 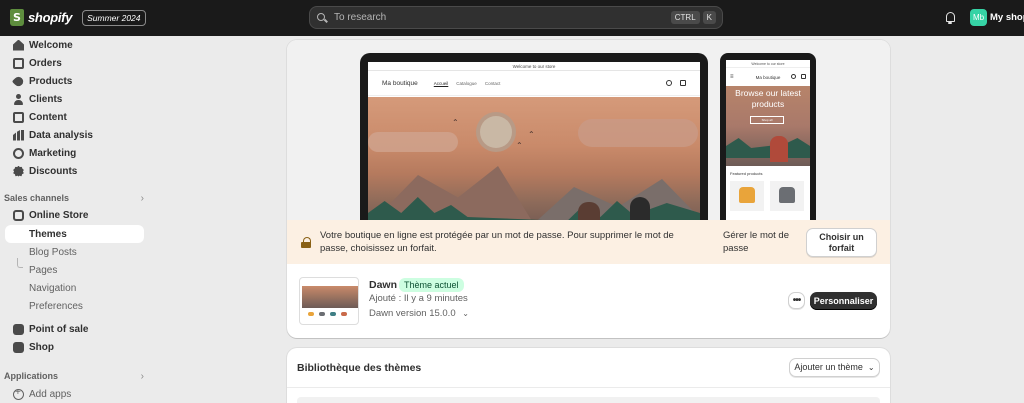 What do you see at coordinates (59, 329) in the screenshot?
I see `sidebar-item-label: Point of sale` at bounding box center [59, 329].